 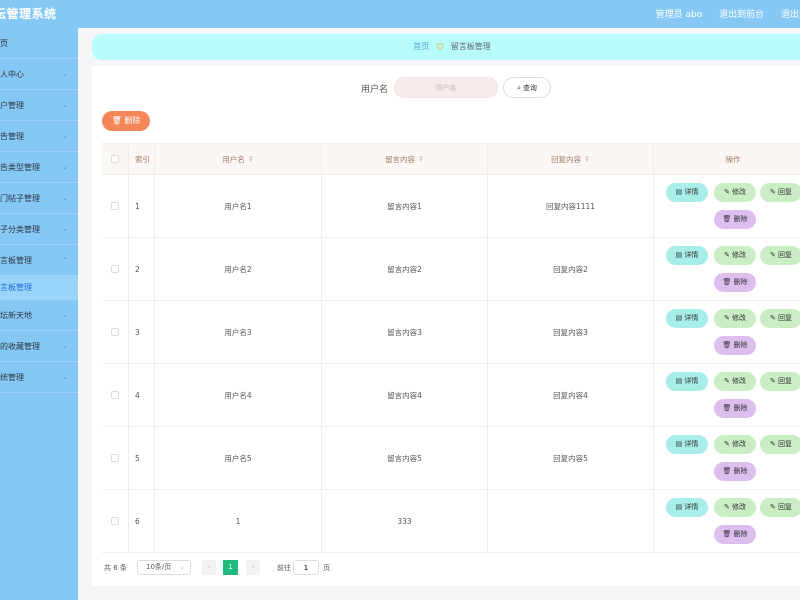 What do you see at coordinates (39, 74) in the screenshot?
I see `sidebar-item-personal-center: 人中心 ⌄` at bounding box center [39, 74].